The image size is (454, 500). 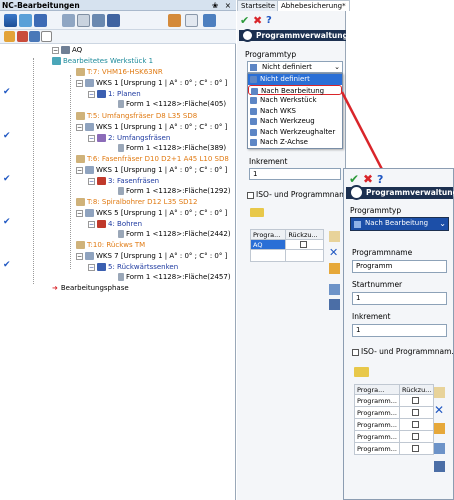 I want to click on tree-form: Form 1 <1128>:Fläche(1292), so click(x=174, y=191).